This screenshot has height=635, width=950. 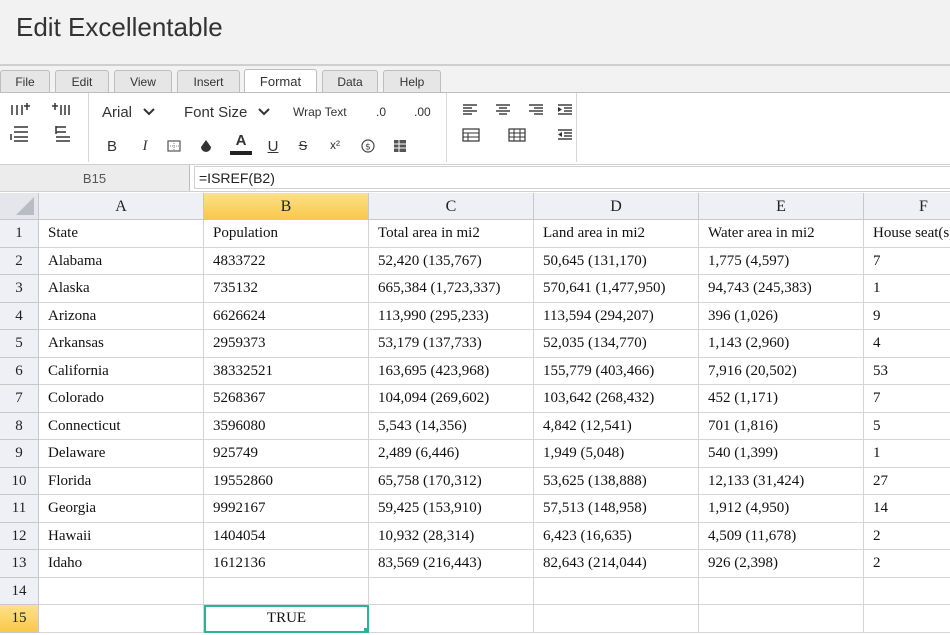 What do you see at coordinates (517, 135) in the screenshot?
I see `merge-cells-icon` at bounding box center [517, 135].